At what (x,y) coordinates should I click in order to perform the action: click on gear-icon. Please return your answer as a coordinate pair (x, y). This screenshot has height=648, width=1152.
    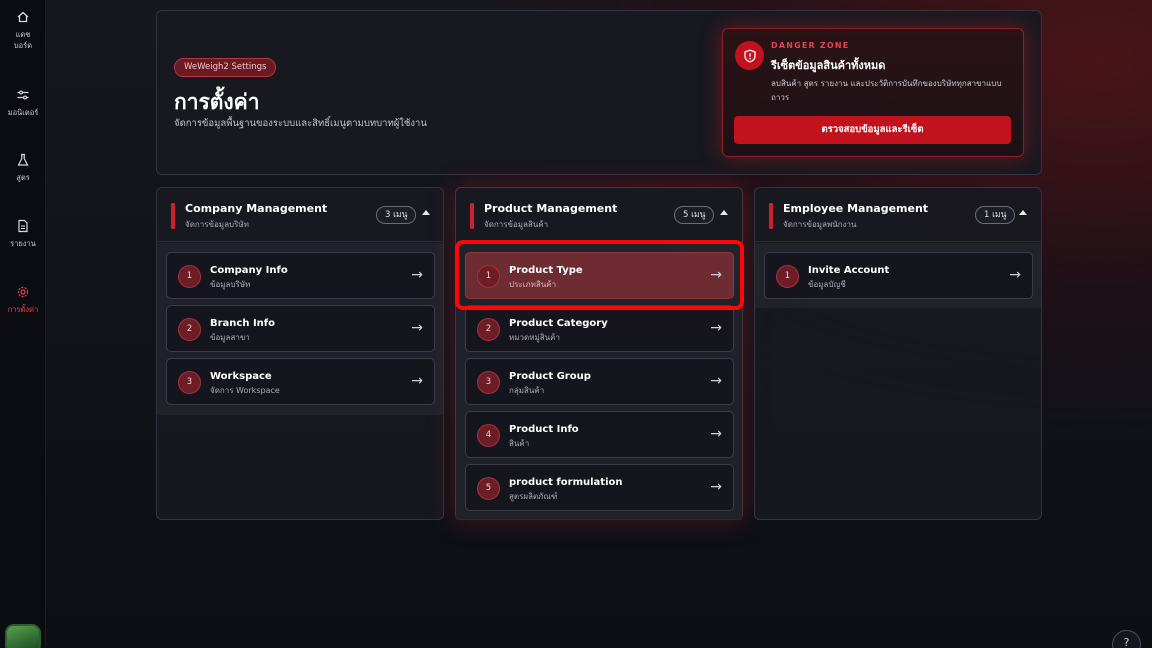
    Looking at the image, I should click on (23, 292).